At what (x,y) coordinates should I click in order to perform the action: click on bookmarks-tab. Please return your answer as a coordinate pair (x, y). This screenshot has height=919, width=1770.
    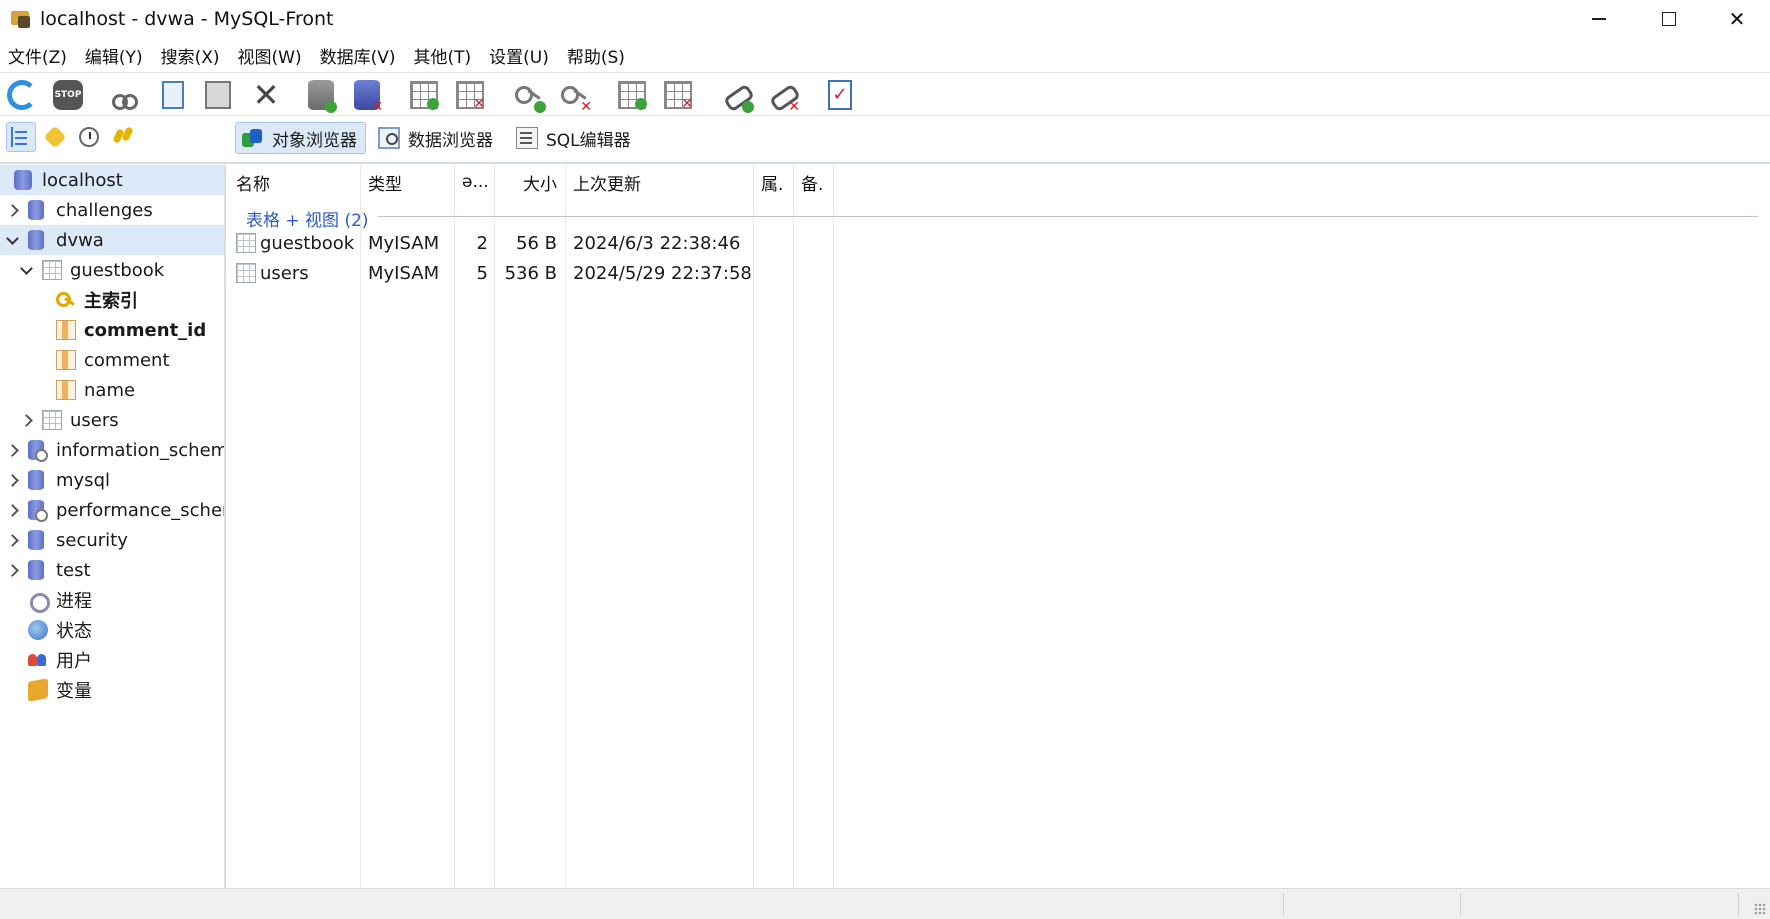
    Looking at the image, I should click on (55, 137).